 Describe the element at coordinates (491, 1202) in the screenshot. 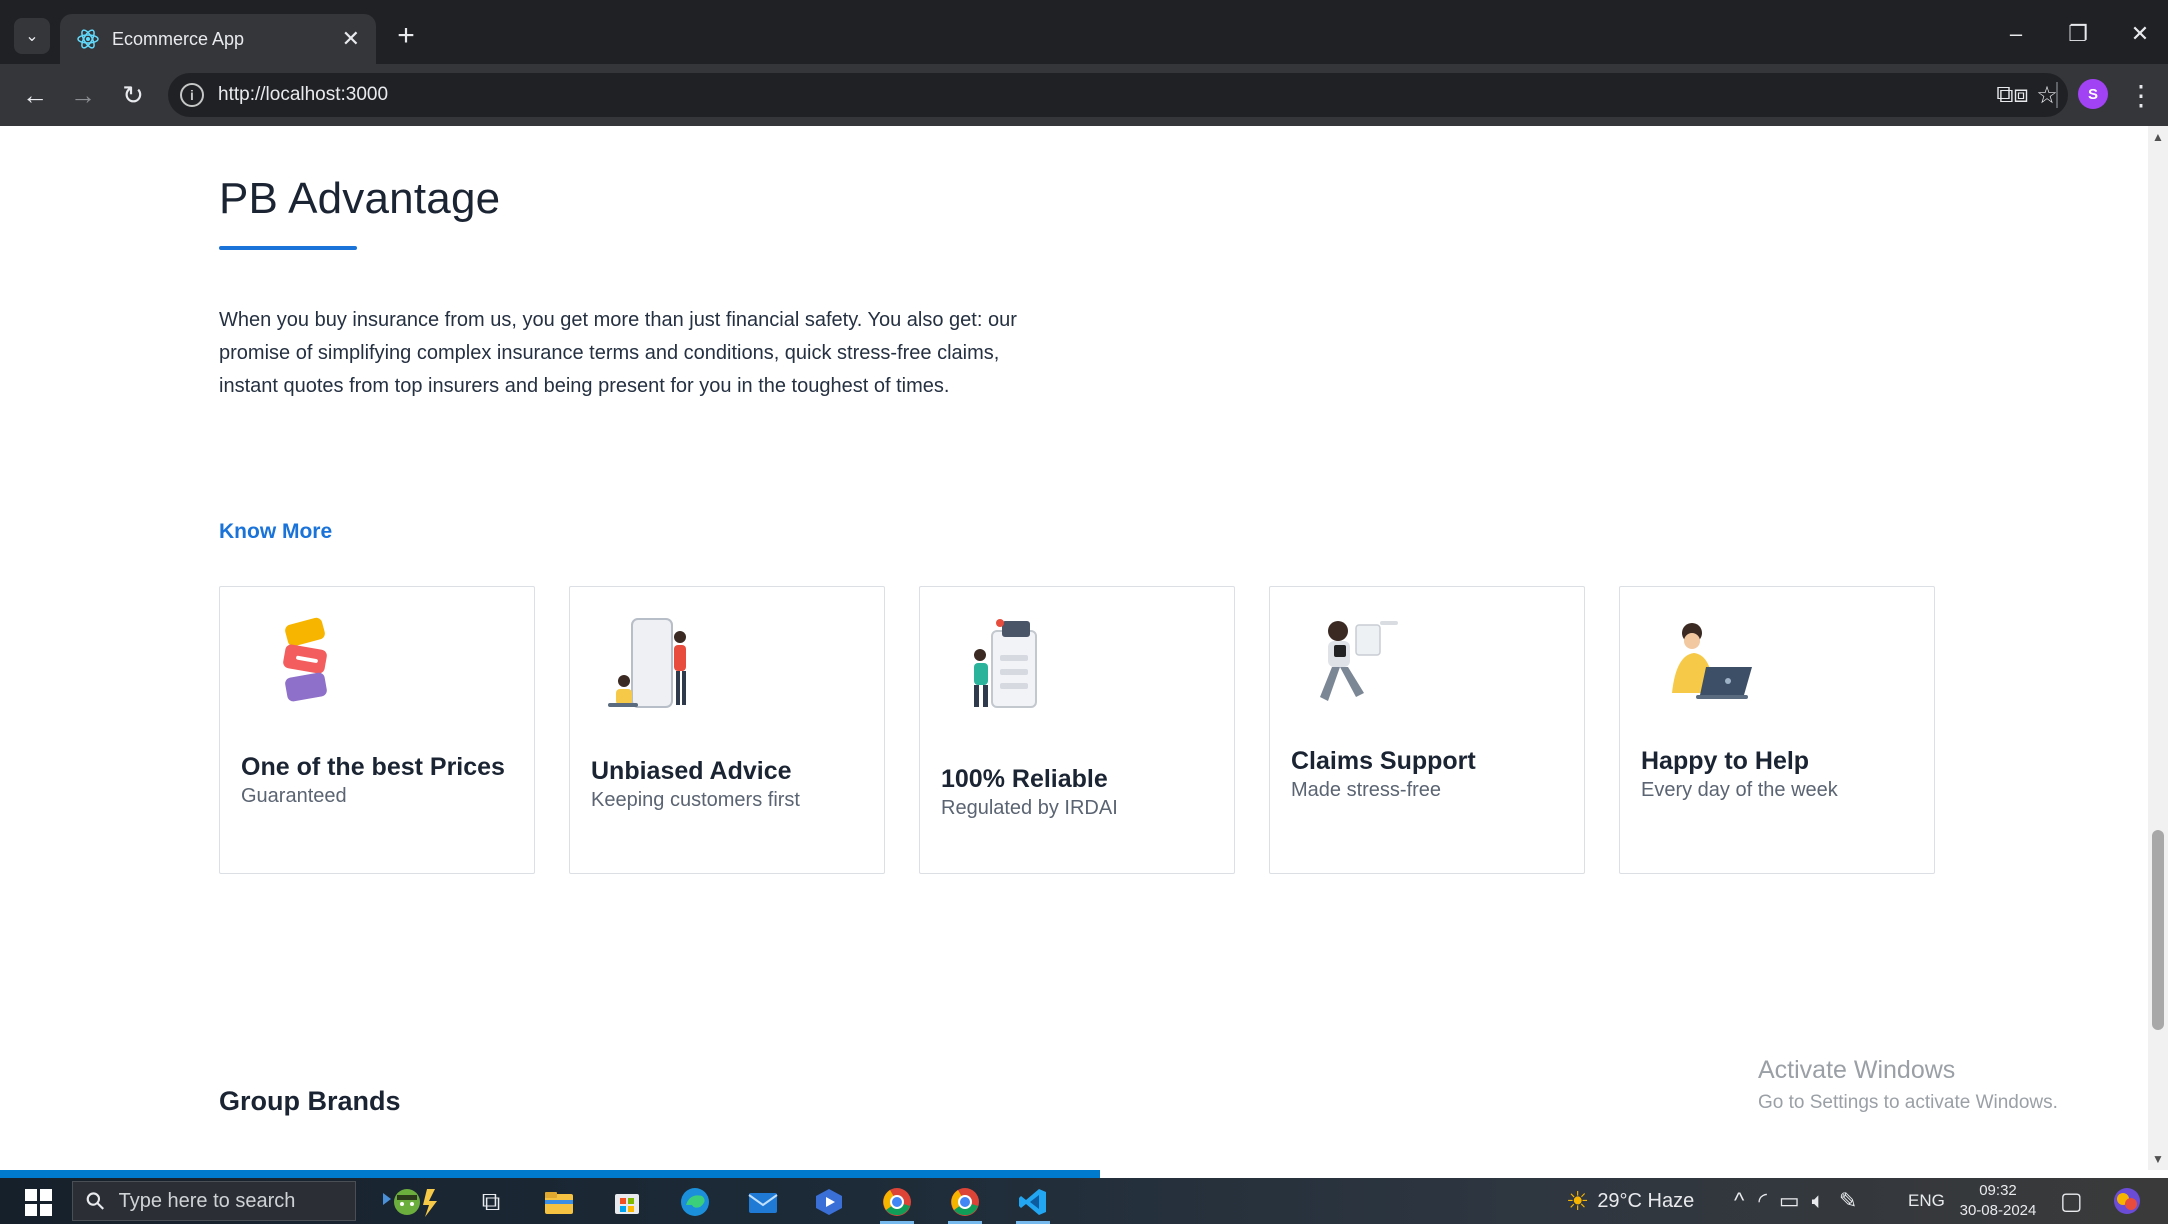

I see `task-view-icon: ⧉` at that location.